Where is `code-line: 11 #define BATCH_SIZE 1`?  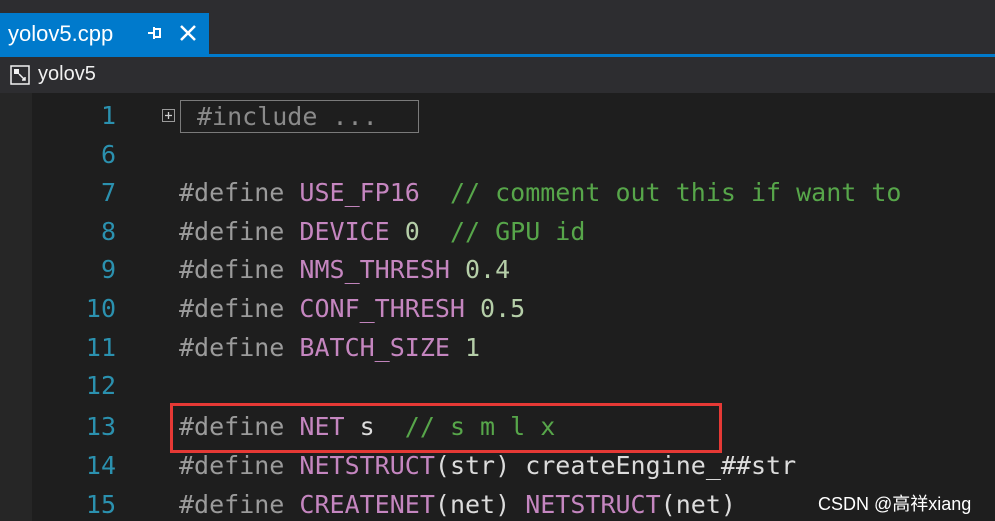 code-line: 11 #define BATCH_SIZE 1 is located at coordinates (497, 348).